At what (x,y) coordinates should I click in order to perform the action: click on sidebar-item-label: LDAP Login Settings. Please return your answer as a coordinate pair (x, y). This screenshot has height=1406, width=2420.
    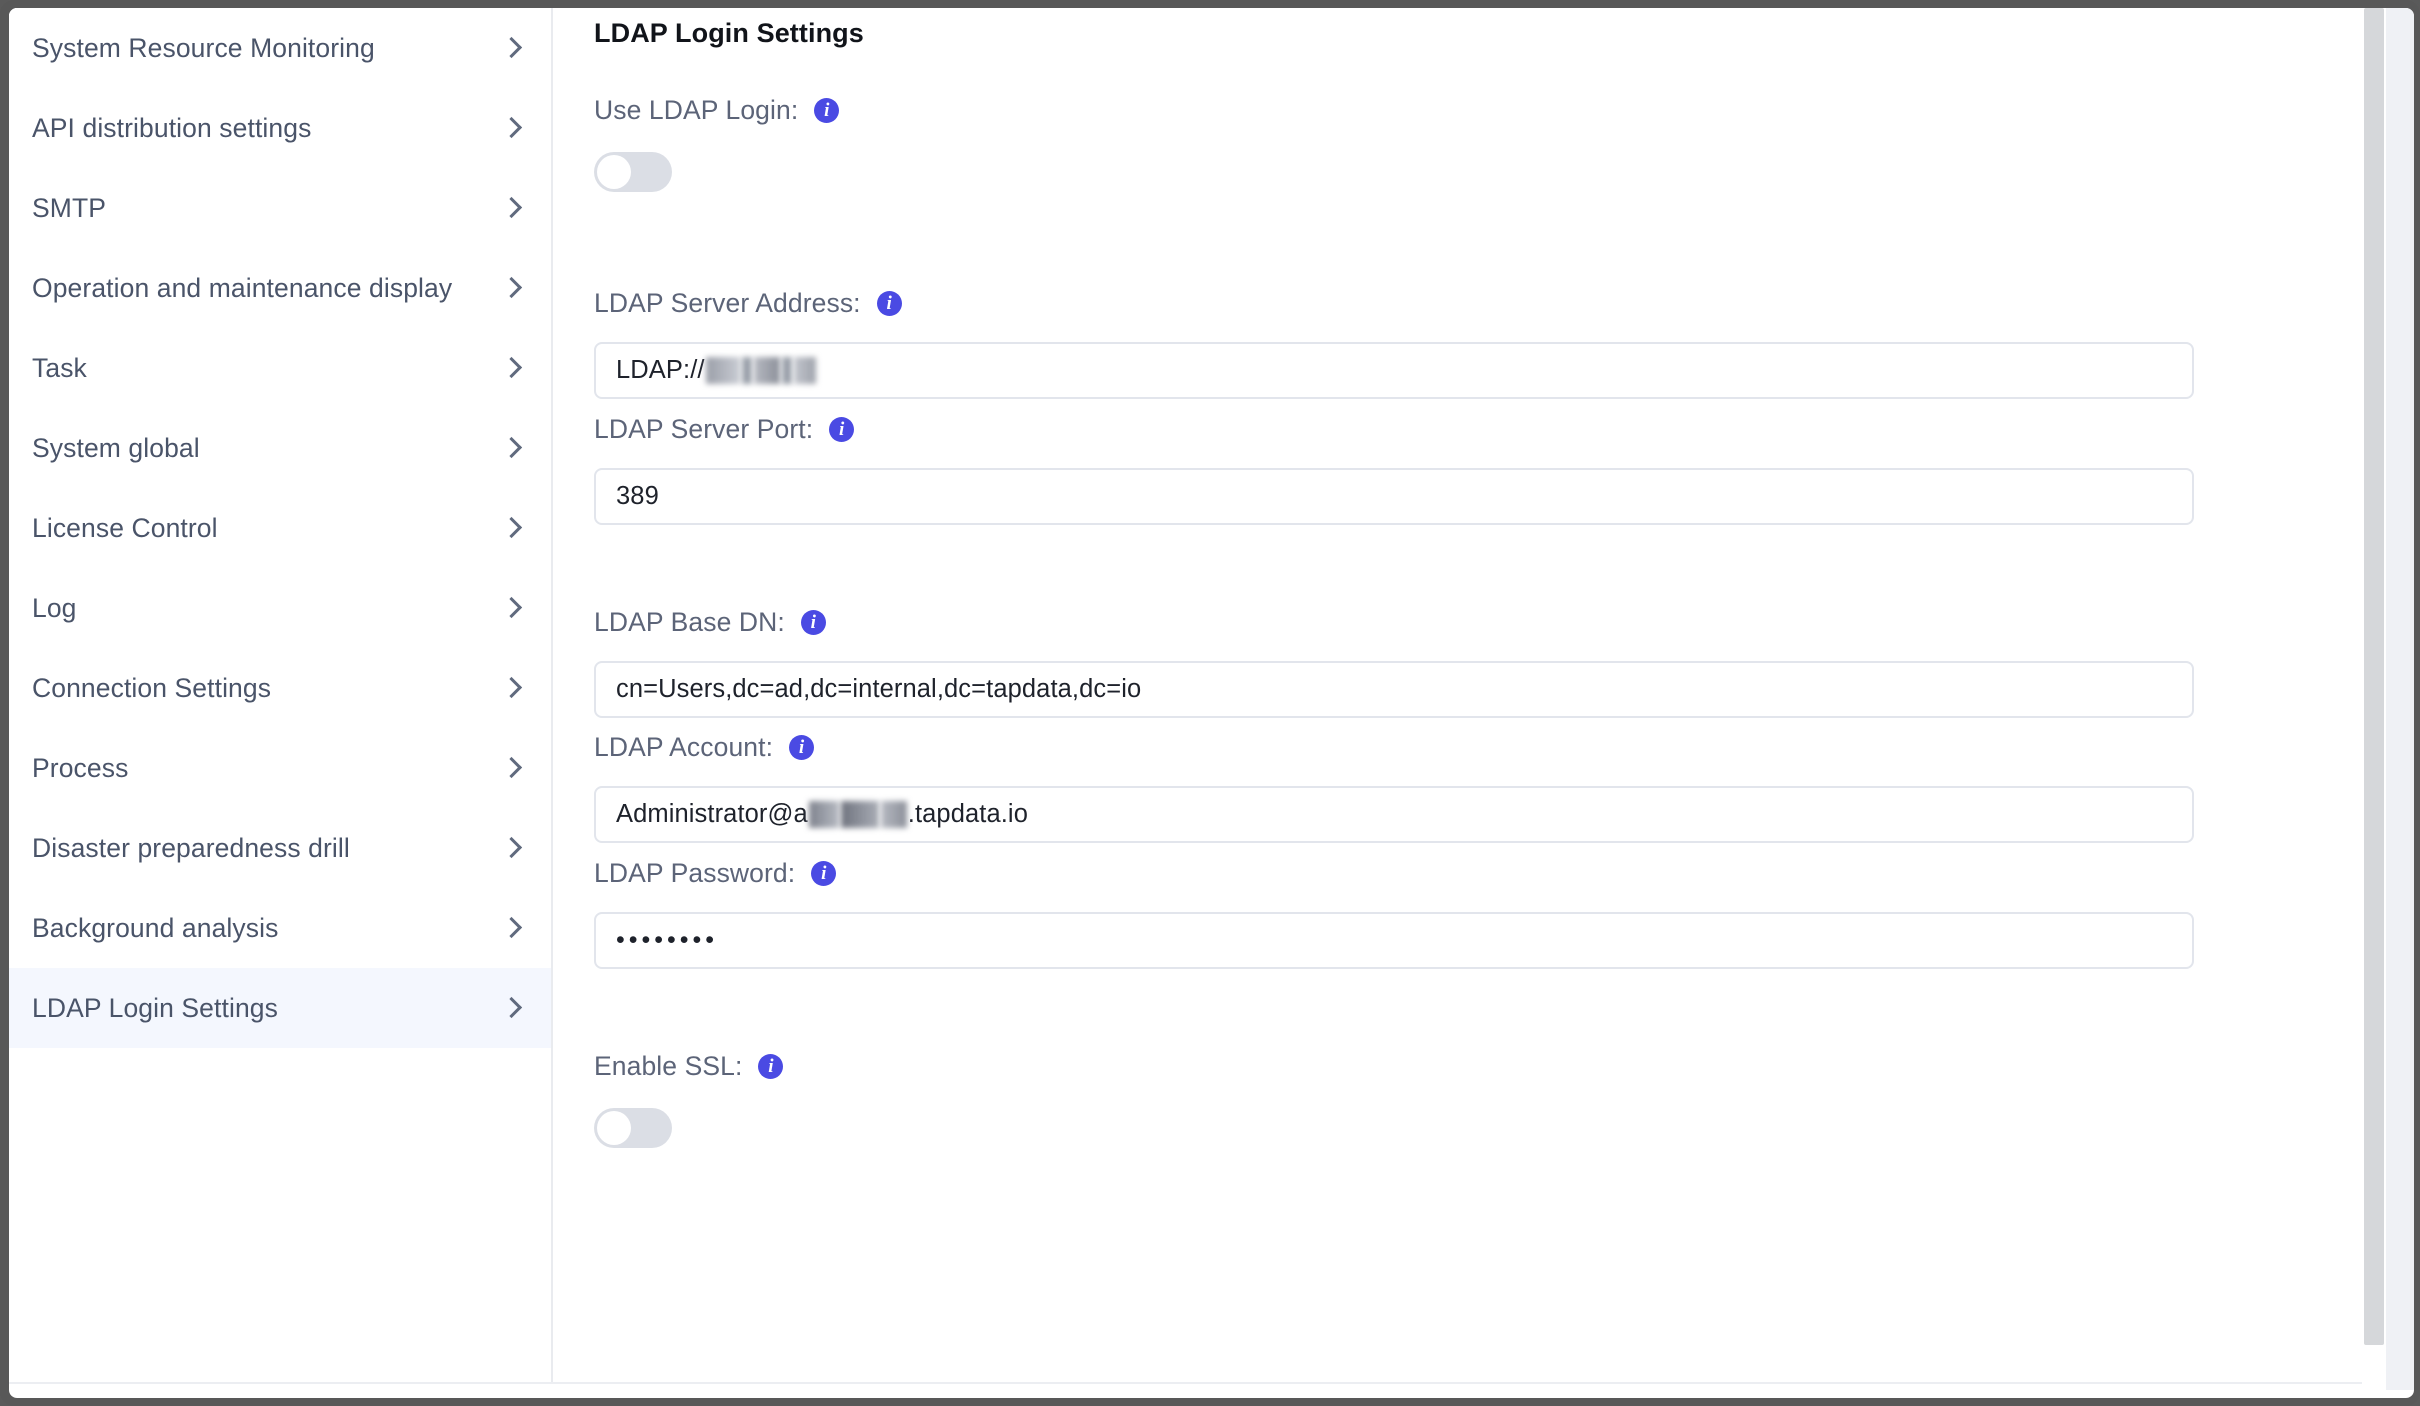
    Looking at the image, I should click on (155, 1007).